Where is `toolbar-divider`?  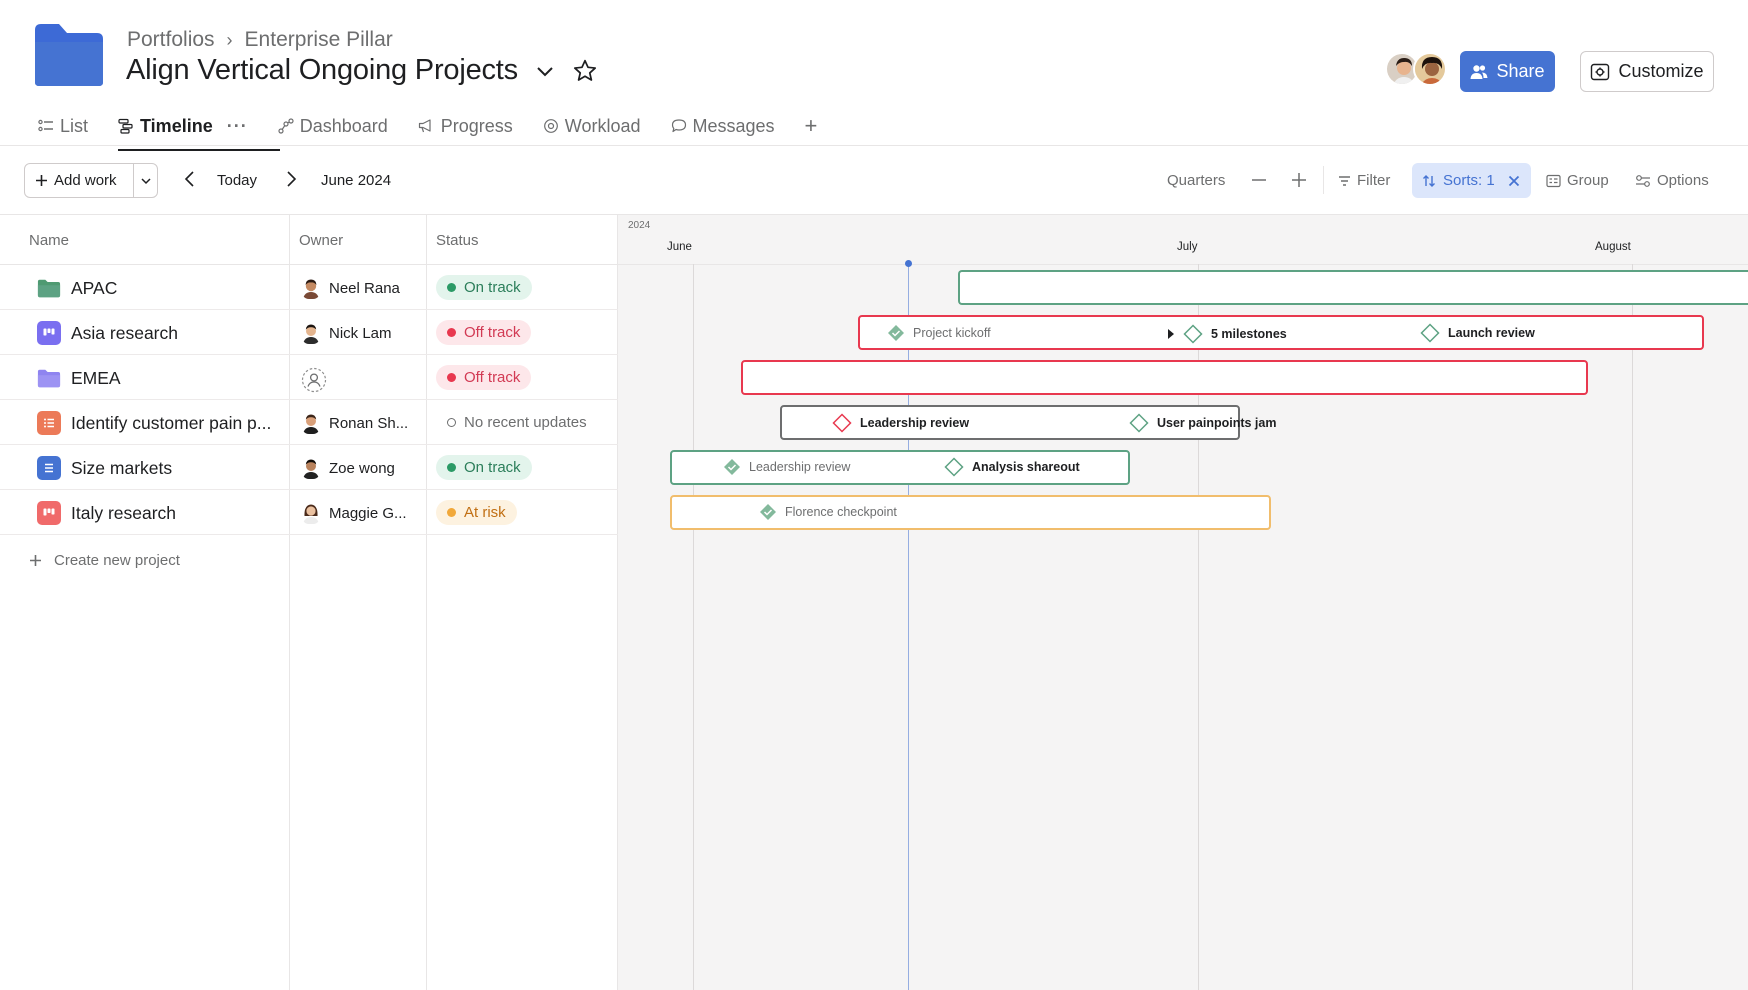 toolbar-divider is located at coordinates (1323, 180).